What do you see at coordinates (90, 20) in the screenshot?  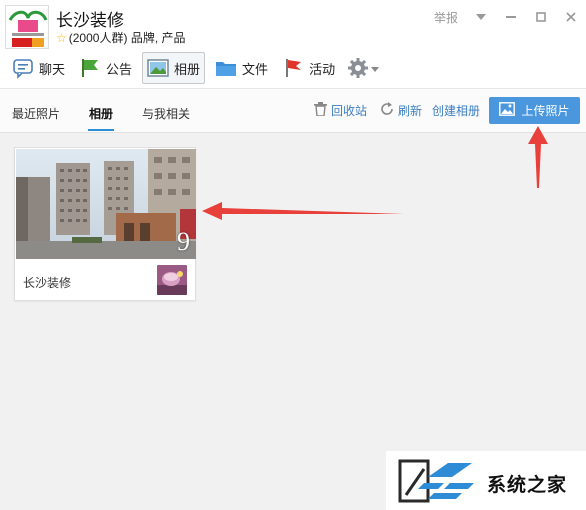 I see `group-name: 长沙装修` at bounding box center [90, 20].